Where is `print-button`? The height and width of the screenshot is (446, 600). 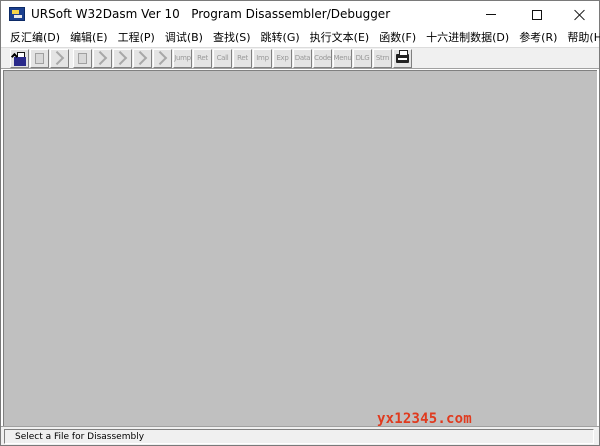 print-button is located at coordinates (402, 58).